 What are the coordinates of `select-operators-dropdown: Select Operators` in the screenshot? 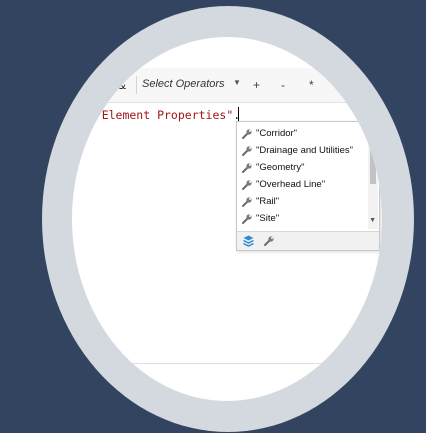 It's located at (183, 84).